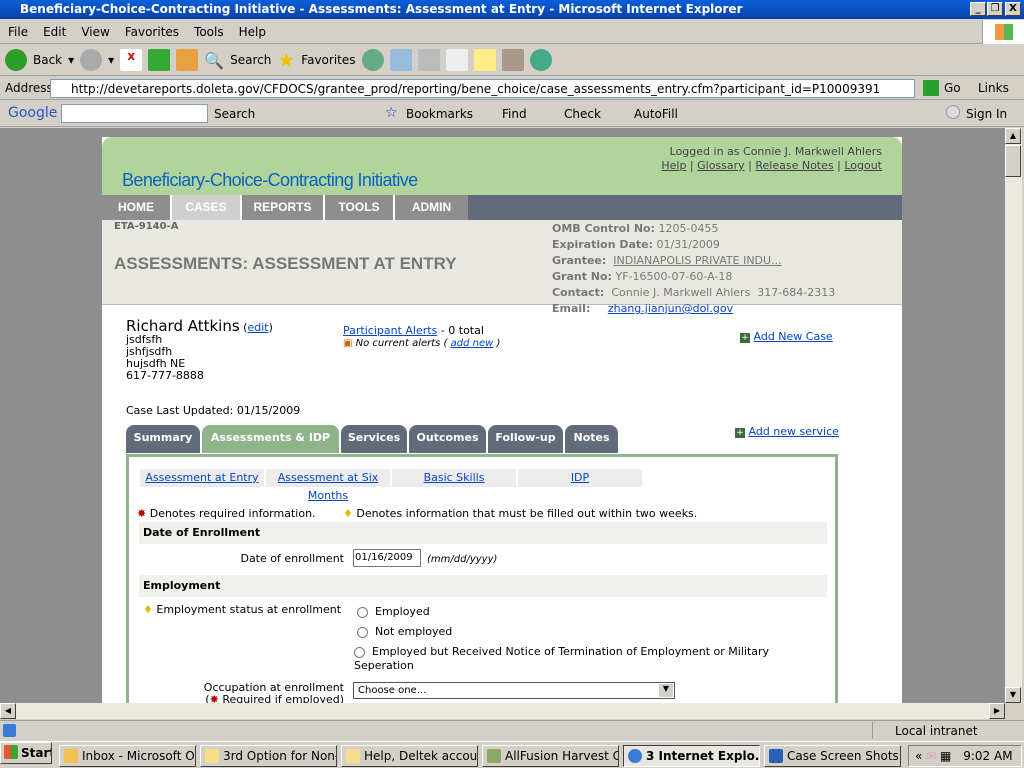 This screenshot has width=1024, height=768. What do you see at coordinates (514, 690) in the screenshot?
I see `occupation-select: Choose one... ▼` at bounding box center [514, 690].